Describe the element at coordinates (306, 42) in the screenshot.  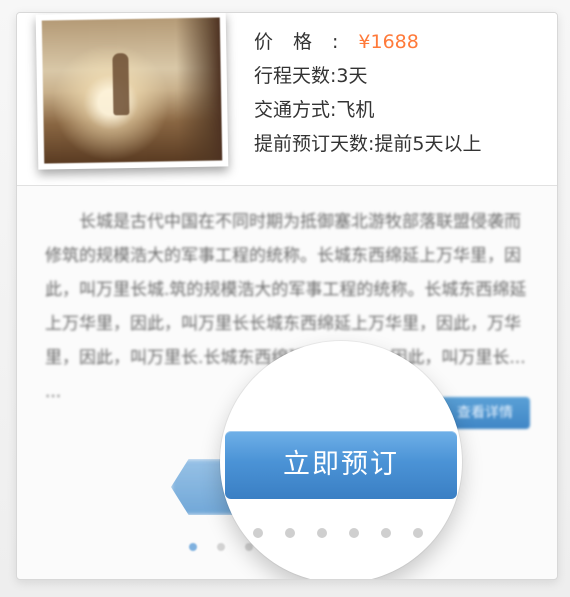
I see `price-label: 价格:` at that location.